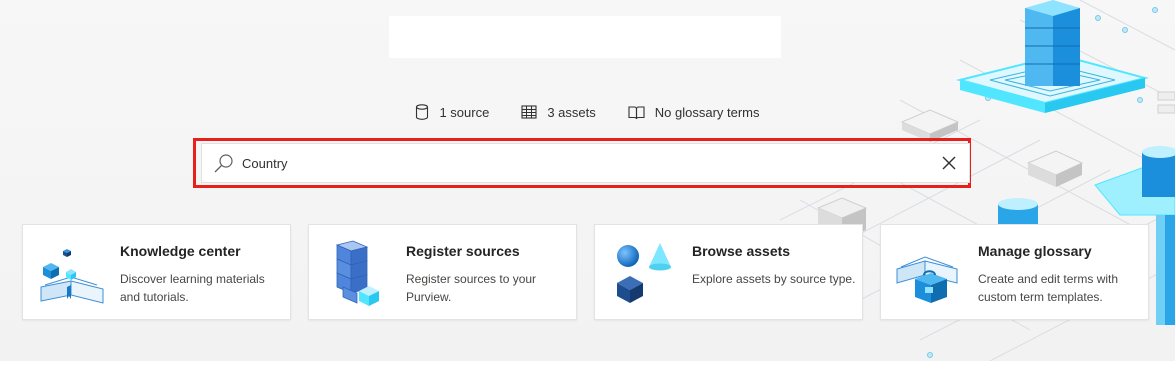 This screenshot has height=372, width=1175. I want to click on glossary-book-icon, so click(927, 279).